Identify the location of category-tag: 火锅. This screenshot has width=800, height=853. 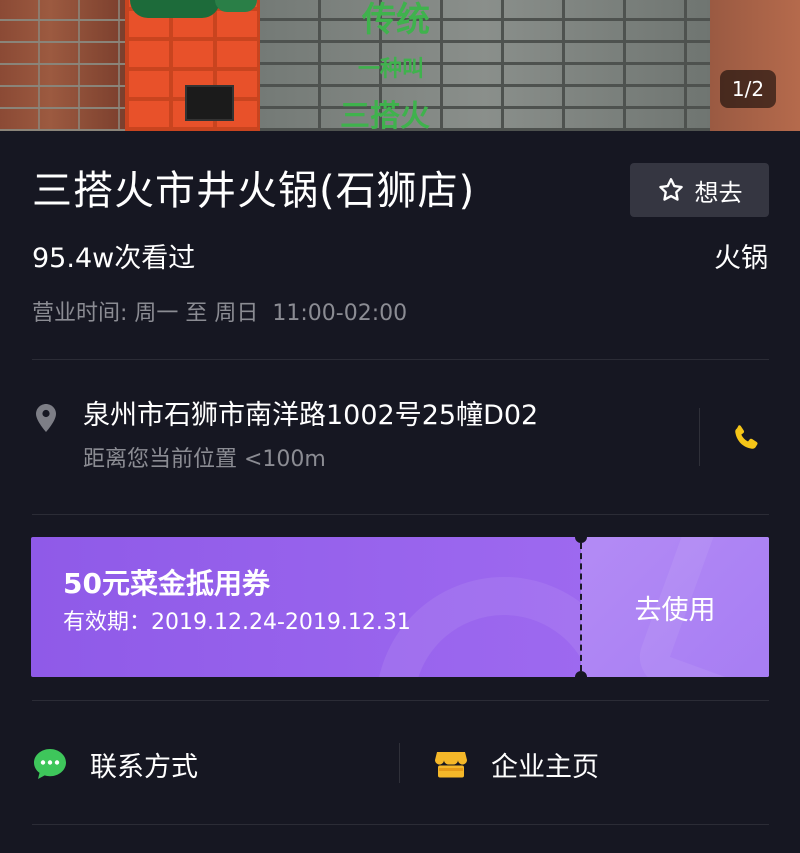
(741, 258).